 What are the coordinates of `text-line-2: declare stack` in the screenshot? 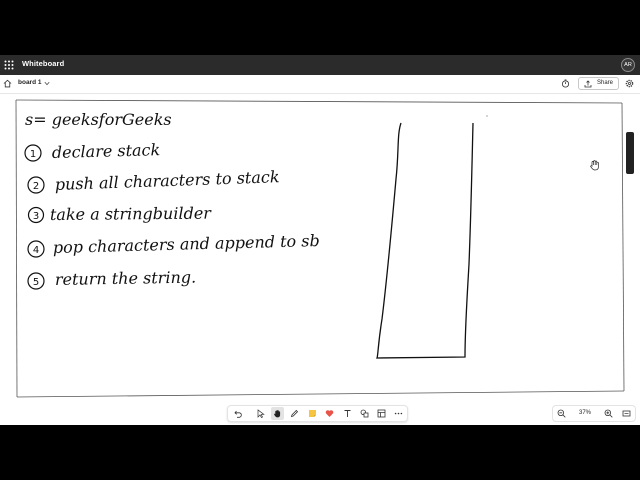 It's located at (106, 151).